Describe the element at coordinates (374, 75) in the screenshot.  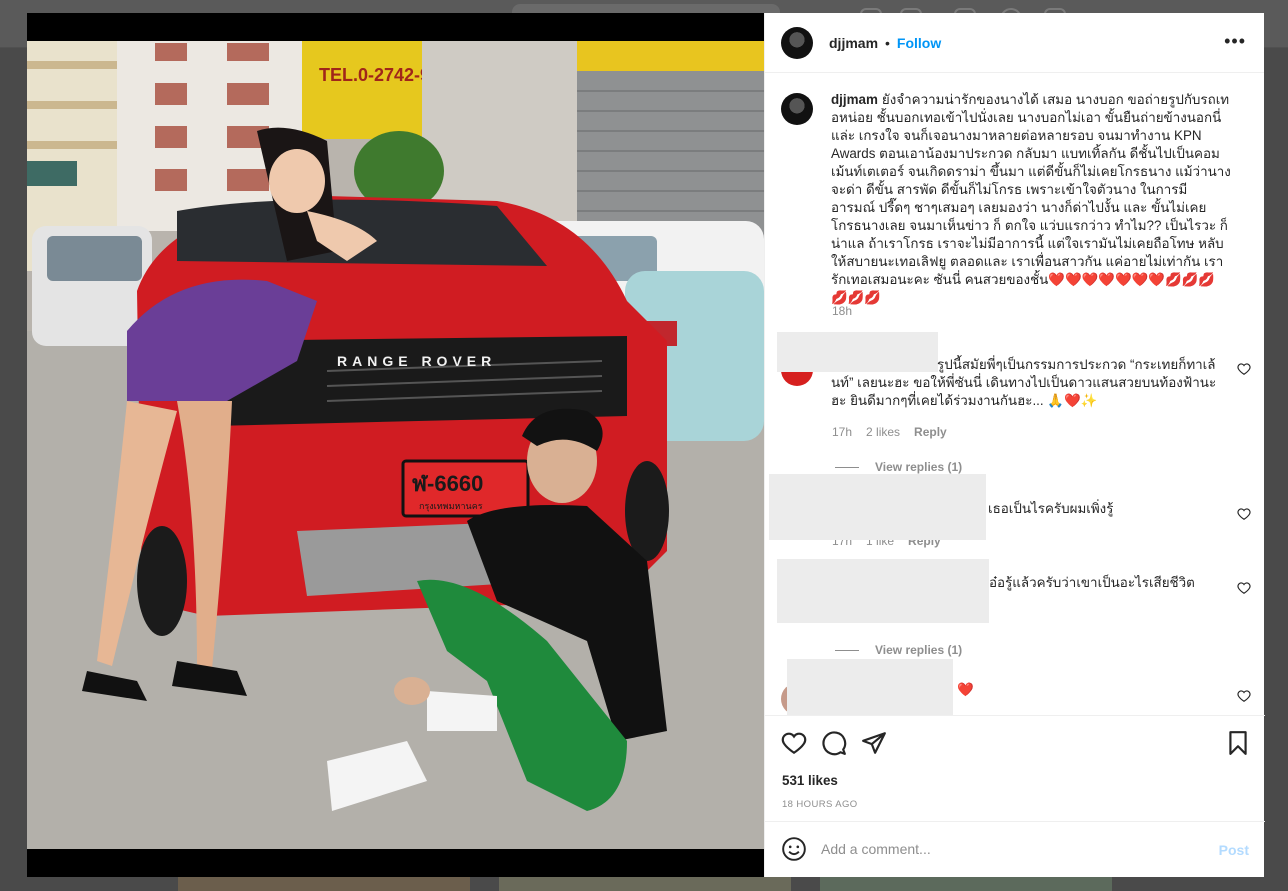
I see `shop-sign-text: TEL.0-2742-9` at that location.